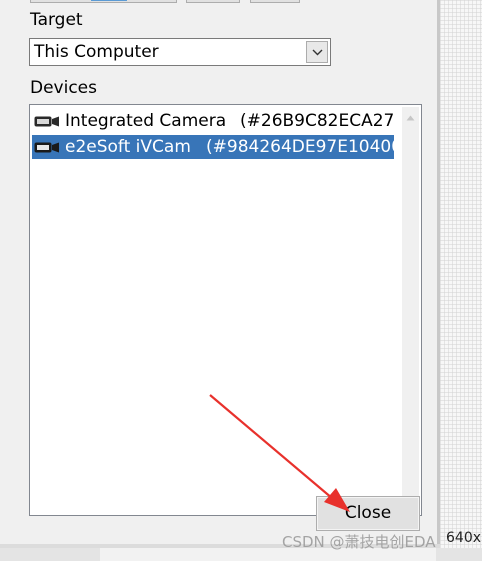 The height and width of the screenshot is (561, 482). What do you see at coordinates (464, 538) in the screenshot?
I see `resolution-text: 640x` at bounding box center [464, 538].